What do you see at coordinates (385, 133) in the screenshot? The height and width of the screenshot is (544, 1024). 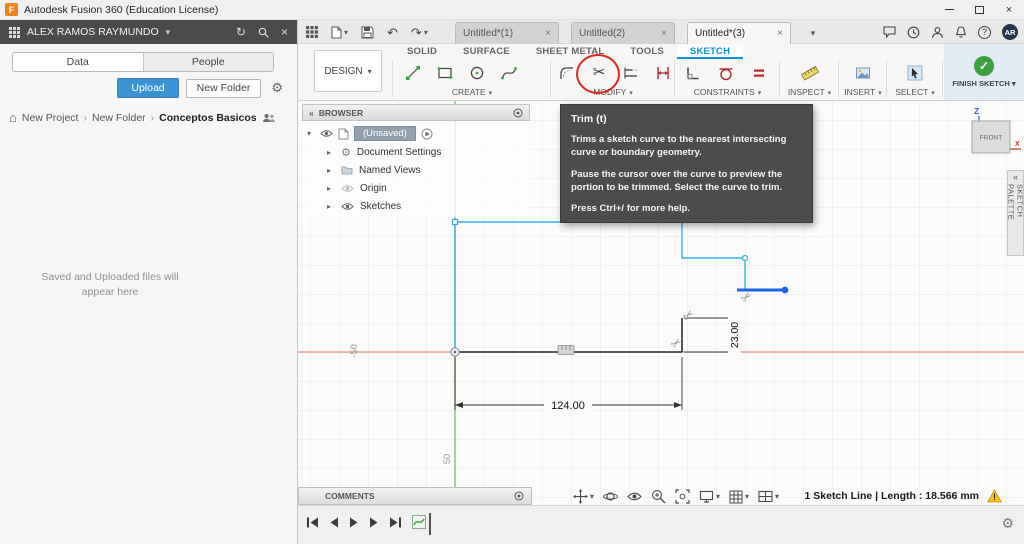 I see `document-root-label: (Unsaved)` at bounding box center [385, 133].